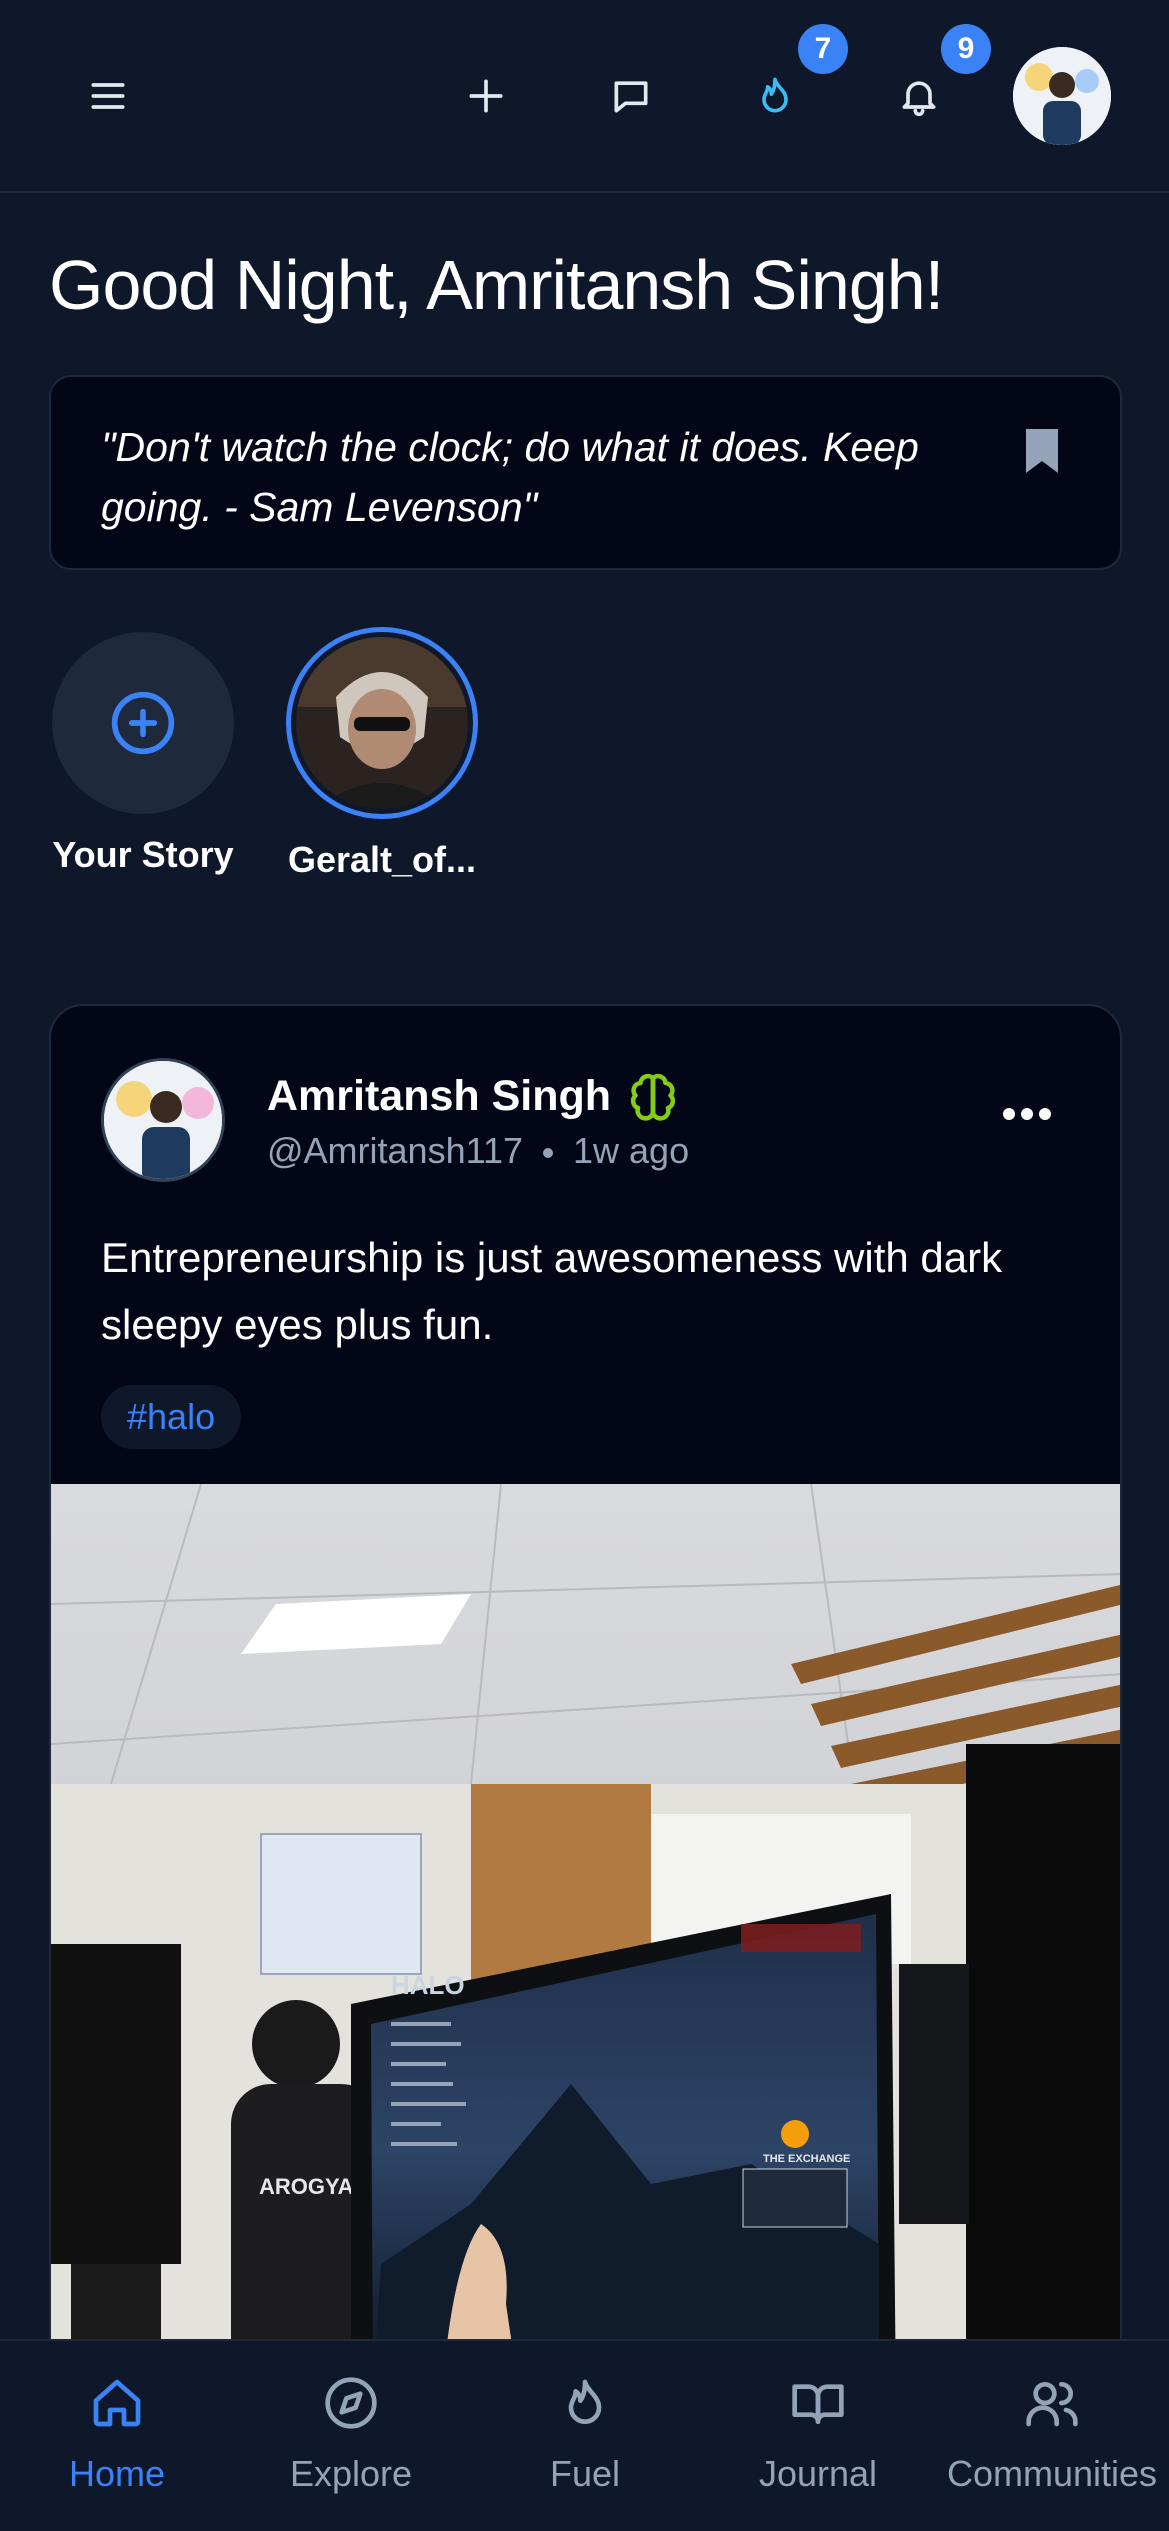  I want to click on nav-explore: Explore, so click(351, 2435).